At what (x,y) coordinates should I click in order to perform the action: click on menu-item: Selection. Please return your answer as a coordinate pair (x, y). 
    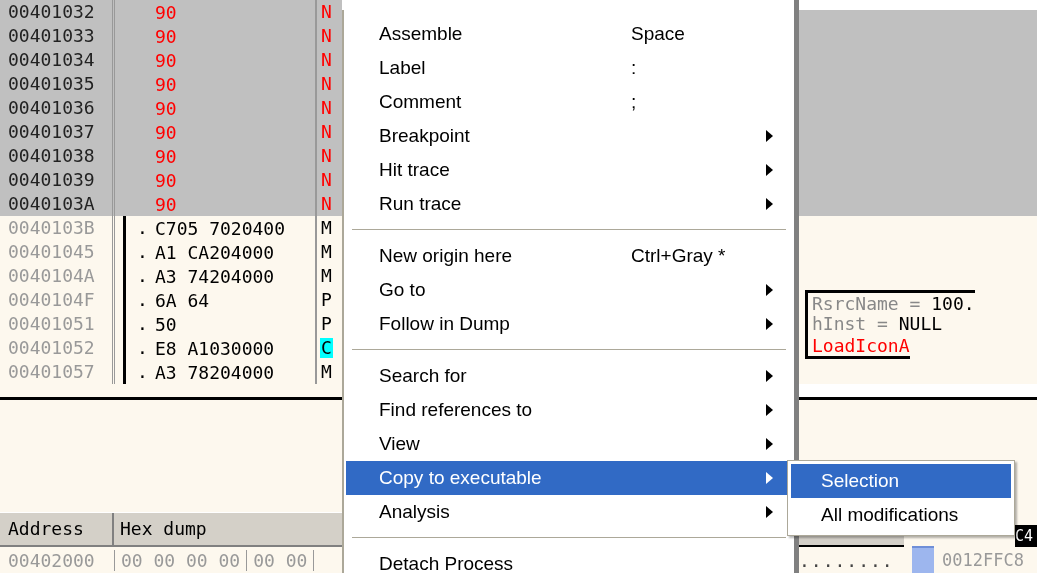
    Looking at the image, I should click on (901, 481).